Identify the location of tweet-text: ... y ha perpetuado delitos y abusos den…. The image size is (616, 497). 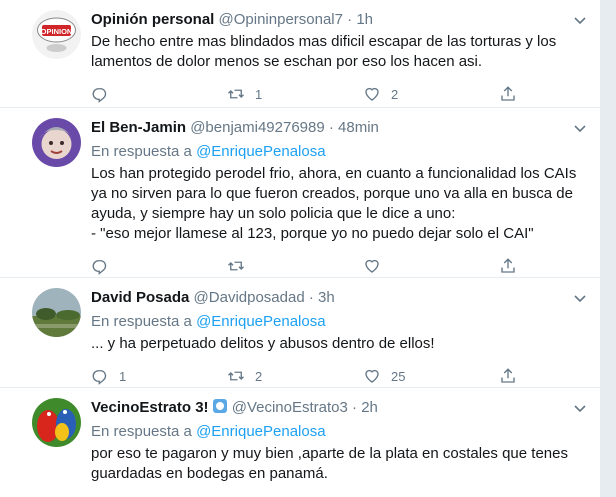
(263, 343).